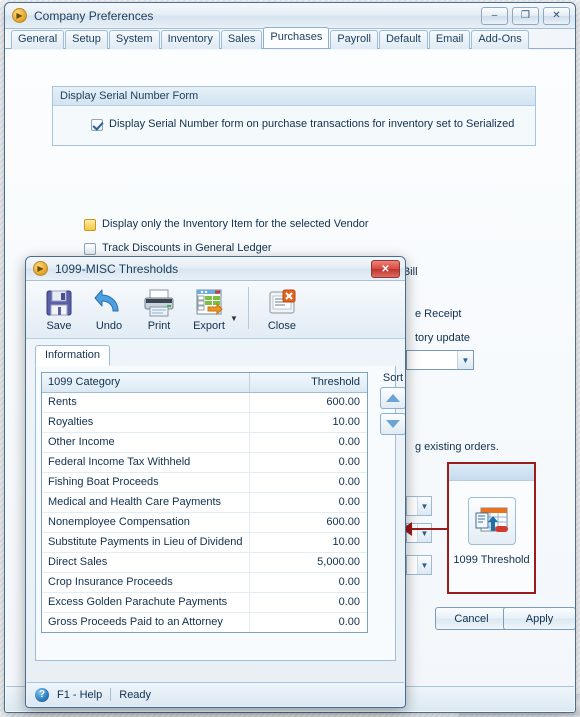 This screenshot has width=580, height=717. I want to click on tab-email: Email, so click(449, 39).